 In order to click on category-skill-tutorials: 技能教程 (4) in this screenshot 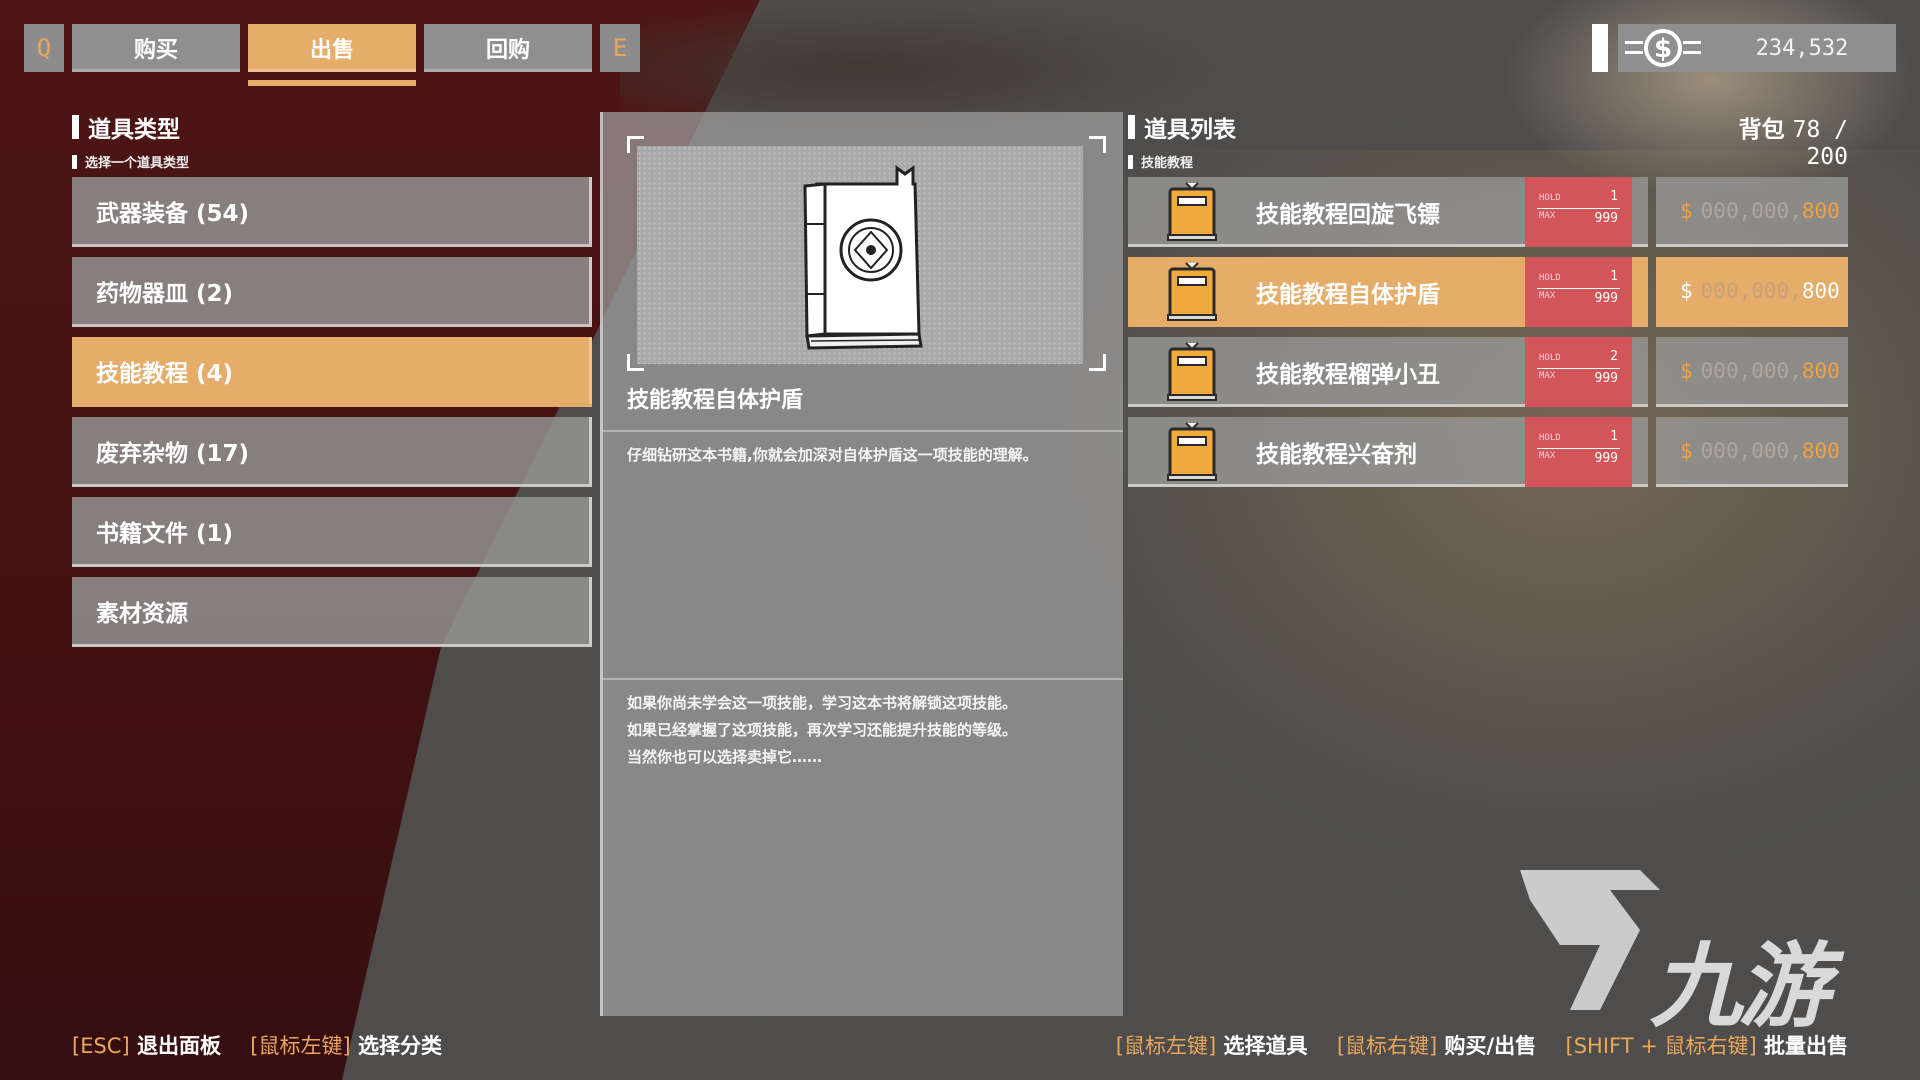, I will do `click(332, 372)`.